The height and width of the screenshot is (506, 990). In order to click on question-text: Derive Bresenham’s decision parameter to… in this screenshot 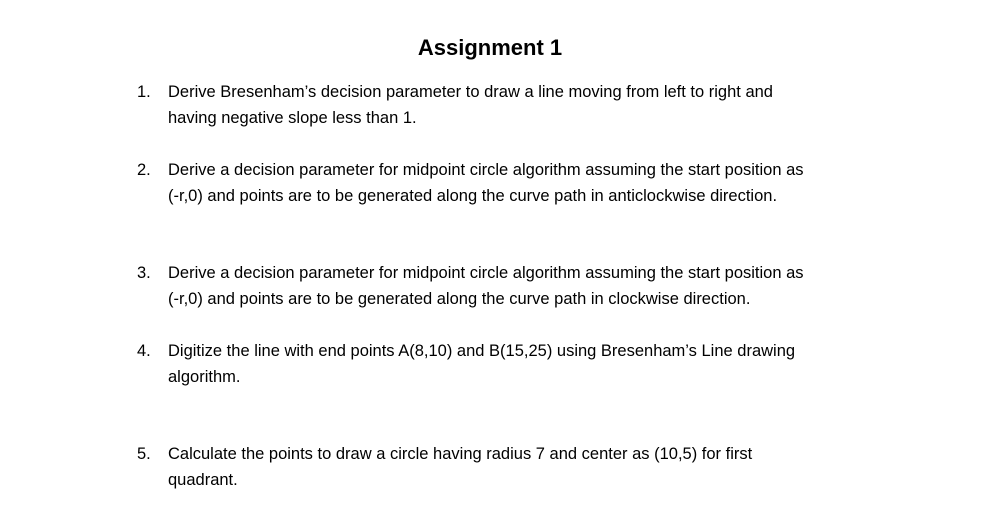, I will do `click(532, 105)`.